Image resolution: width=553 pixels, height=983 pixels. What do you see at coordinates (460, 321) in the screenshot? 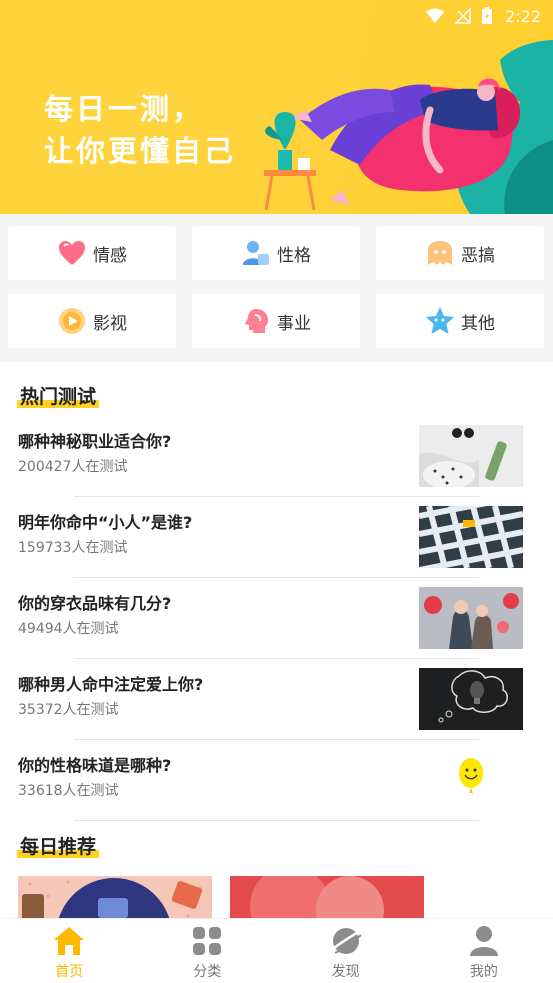
I see `category-other: 其他` at bounding box center [460, 321].